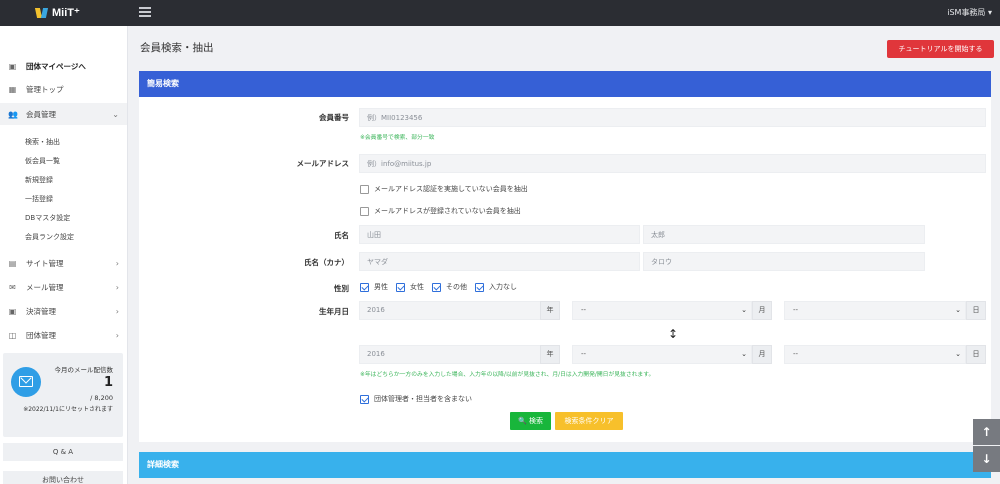 The width and height of the screenshot is (1000, 484). Describe the element at coordinates (334, 311) in the screenshot. I see `birthday-label: 生年月日` at that location.